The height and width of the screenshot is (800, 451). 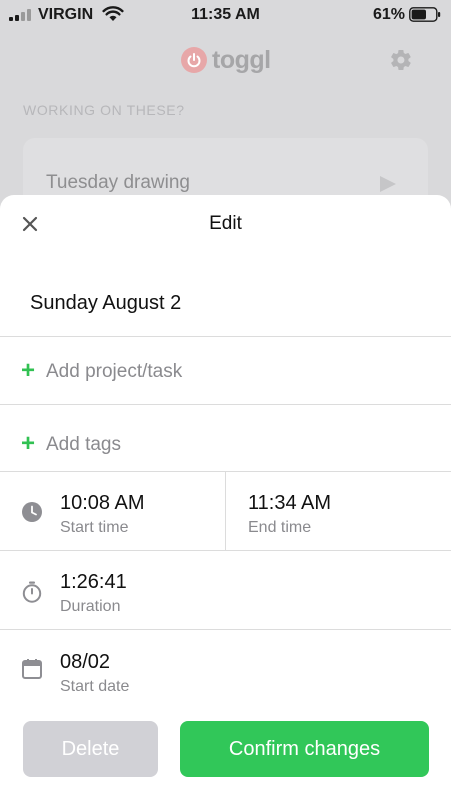 I want to click on start-time-label: Start time, so click(x=94, y=527).